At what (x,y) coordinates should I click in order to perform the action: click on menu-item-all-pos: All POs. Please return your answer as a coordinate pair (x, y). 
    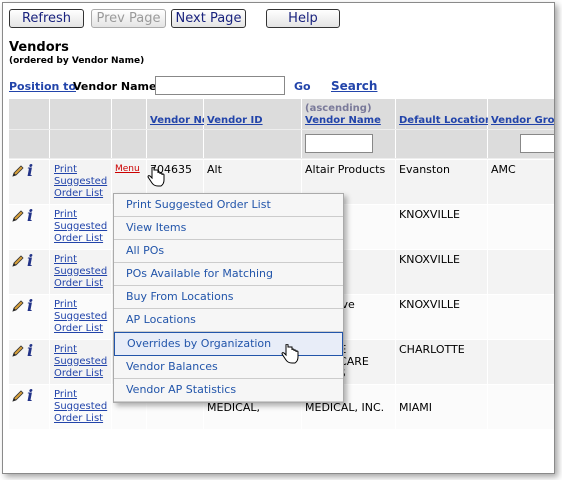
    Looking at the image, I should click on (228, 251).